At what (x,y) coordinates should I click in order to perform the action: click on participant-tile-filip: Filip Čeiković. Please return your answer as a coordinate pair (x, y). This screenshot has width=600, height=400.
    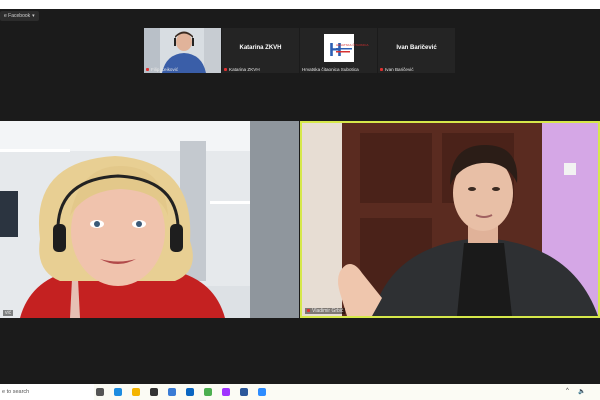
    Looking at the image, I should click on (182, 50).